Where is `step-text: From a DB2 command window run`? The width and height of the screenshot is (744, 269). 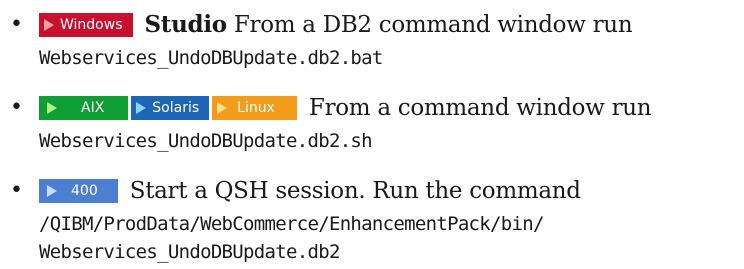
step-text: From a DB2 command window run is located at coordinates (433, 25).